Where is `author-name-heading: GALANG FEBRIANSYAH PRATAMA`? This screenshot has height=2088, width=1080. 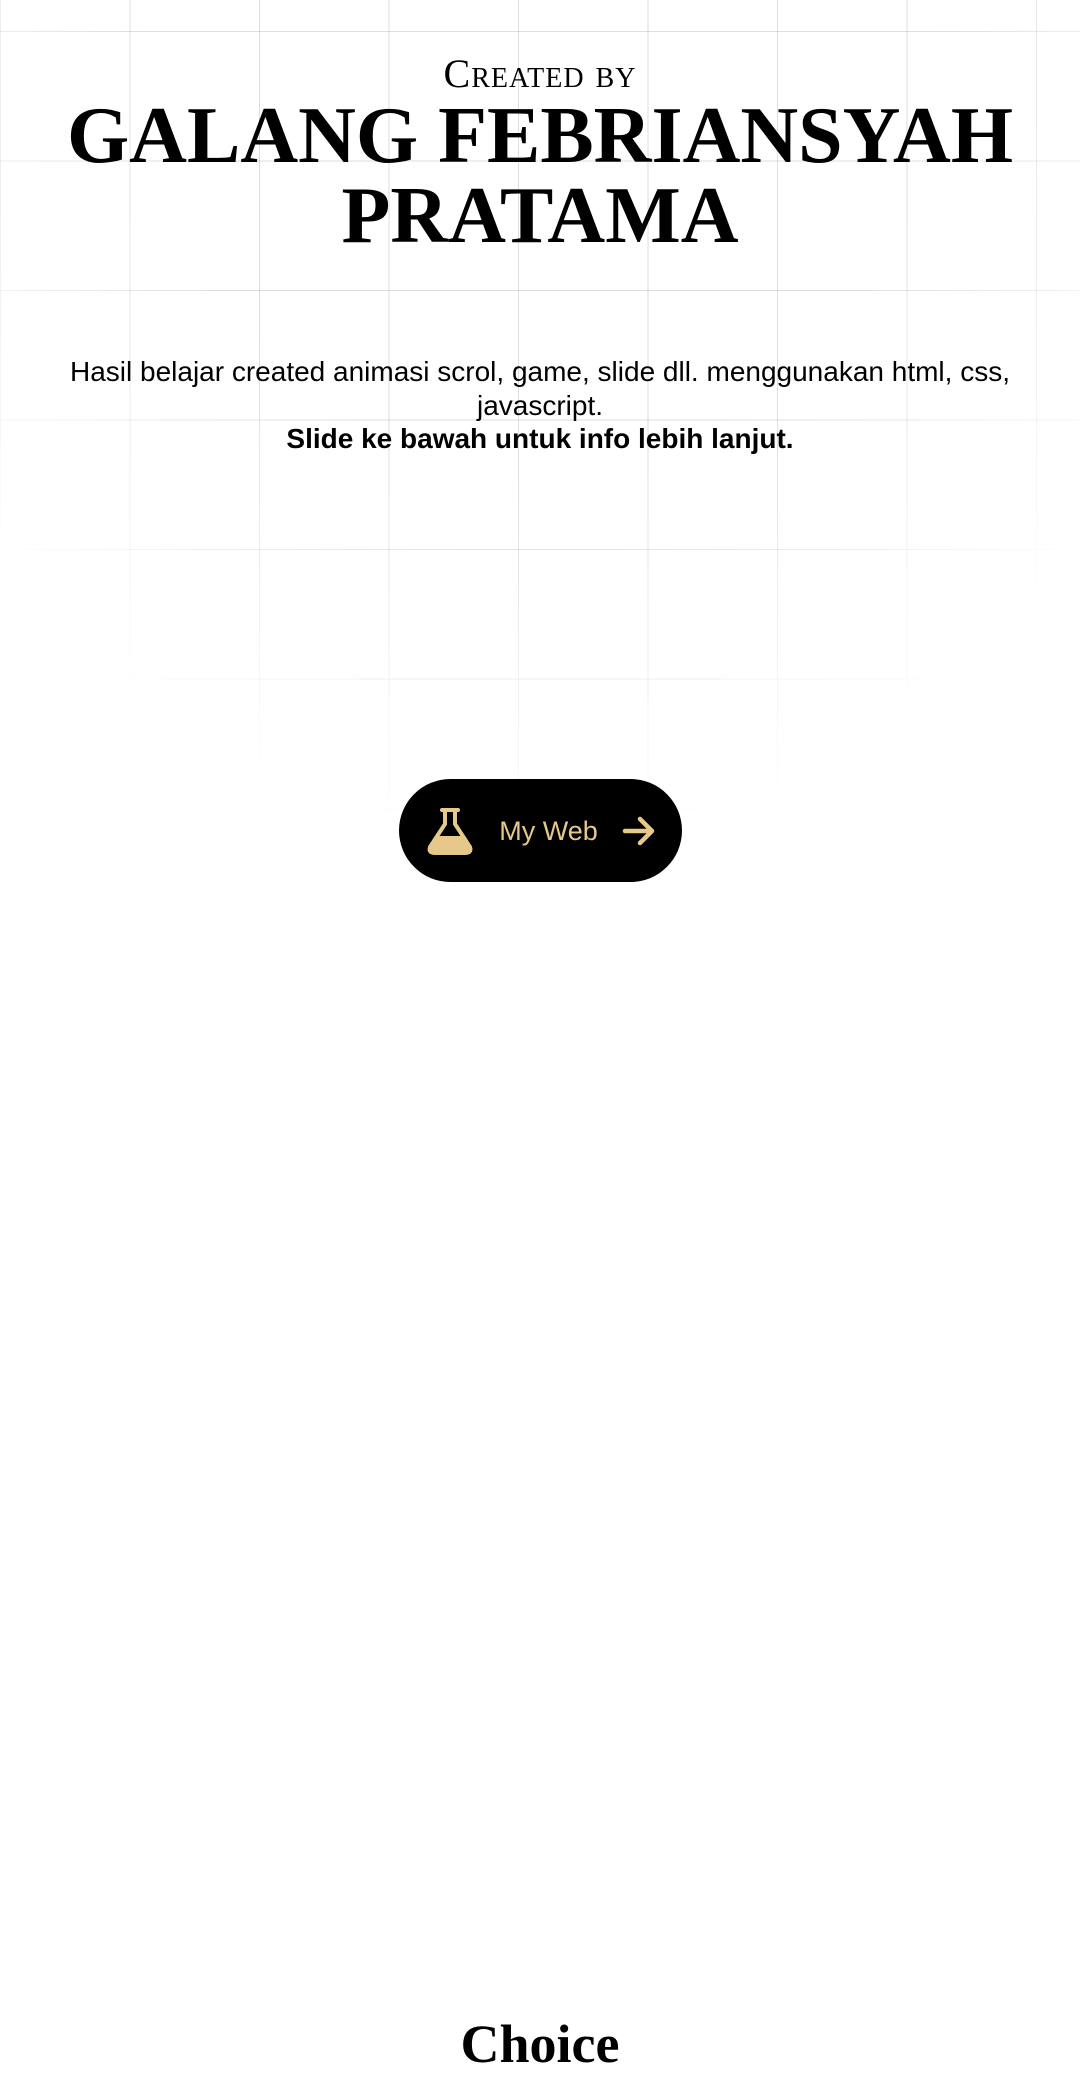
author-name-heading: GALANG FEBRIANSYAH PRATAMA is located at coordinates (540, 176).